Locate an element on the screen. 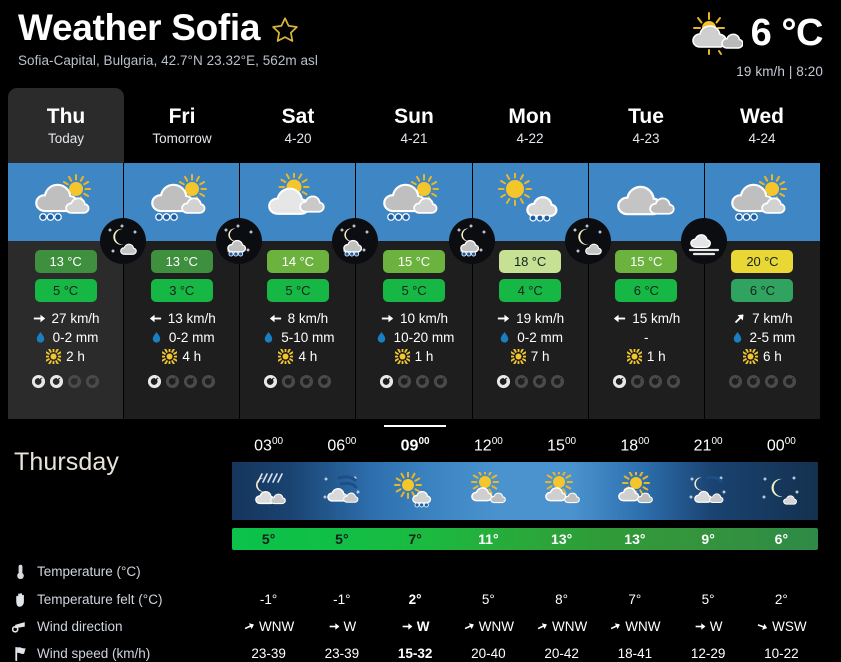 Image resolution: width=841 pixels, height=662 pixels. hour-time-cell: 0300 is located at coordinates (268, 441).